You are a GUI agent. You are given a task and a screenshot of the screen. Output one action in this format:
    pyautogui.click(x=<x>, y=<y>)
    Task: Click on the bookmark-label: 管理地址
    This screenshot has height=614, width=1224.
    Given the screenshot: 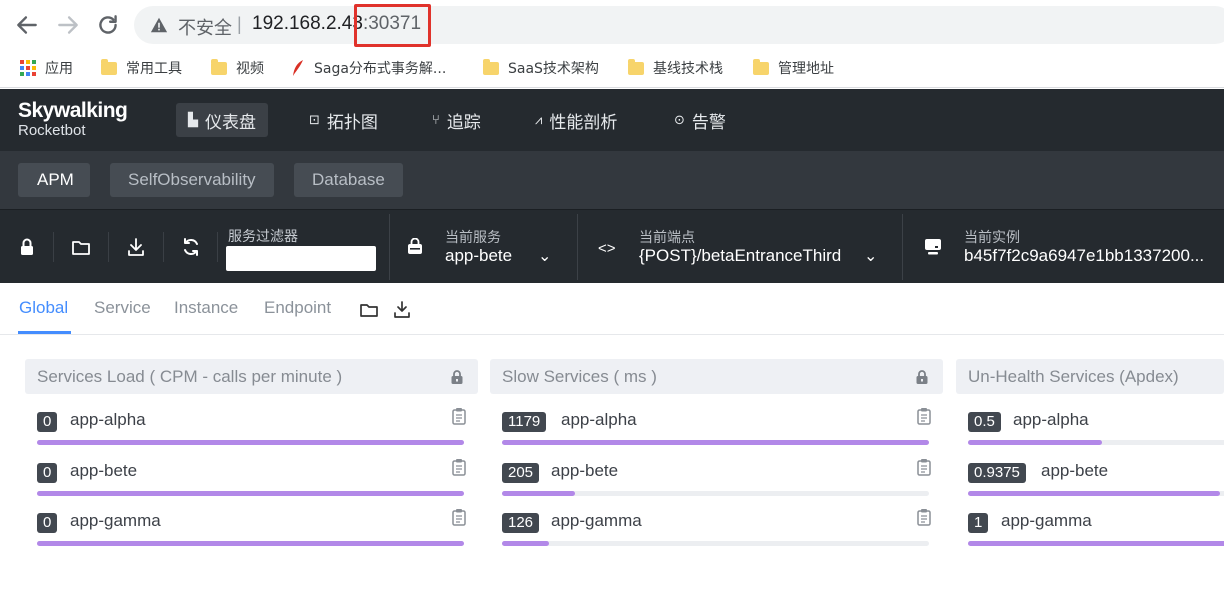 What is the action you would take?
    pyautogui.click(x=806, y=69)
    